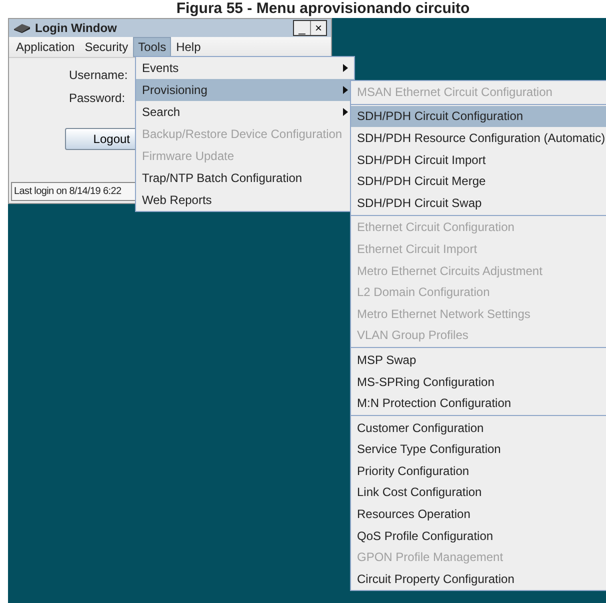 The image size is (606, 603). What do you see at coordinates (478, 360) in the screenshot?
I see `menu-item: MSP Swap` at bounding box center [478, 360].